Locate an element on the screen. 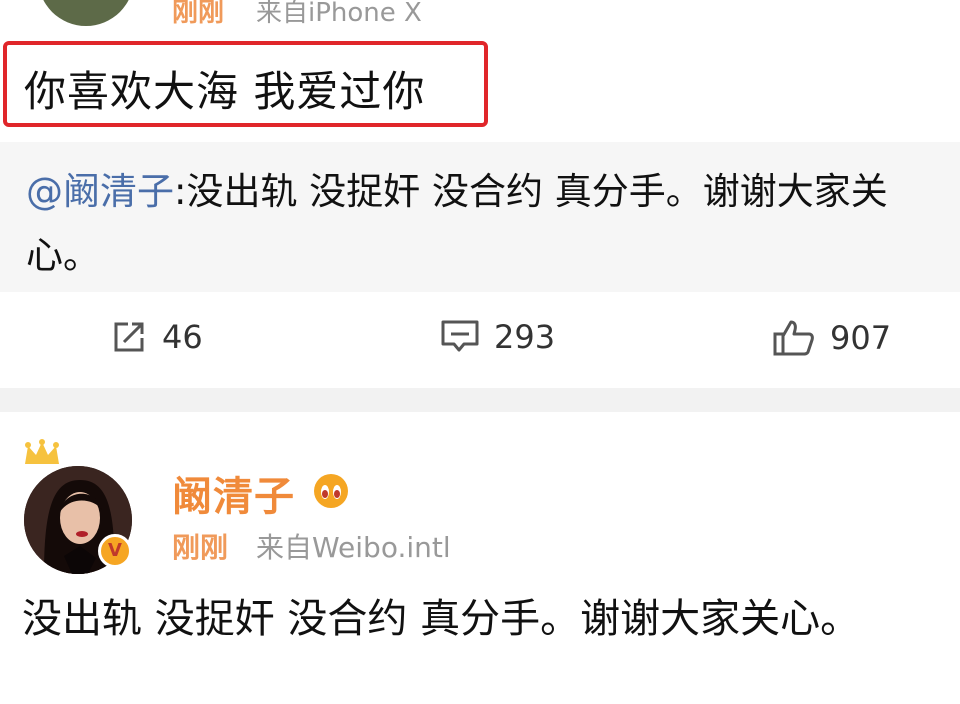  like-count: 907 is located at coordinates (861, 338).